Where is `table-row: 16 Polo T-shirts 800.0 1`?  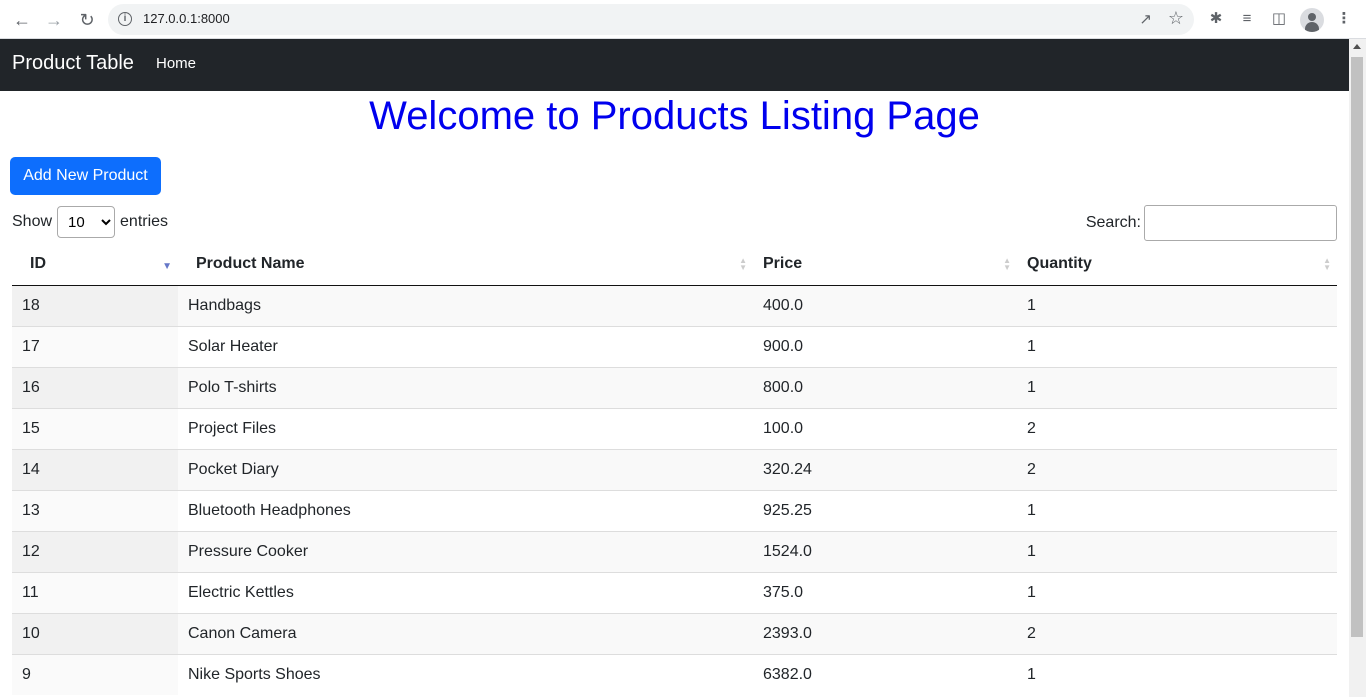
table-row: 16 Polo T-shirts 800.0 1 is located at coordinates (674, 387).